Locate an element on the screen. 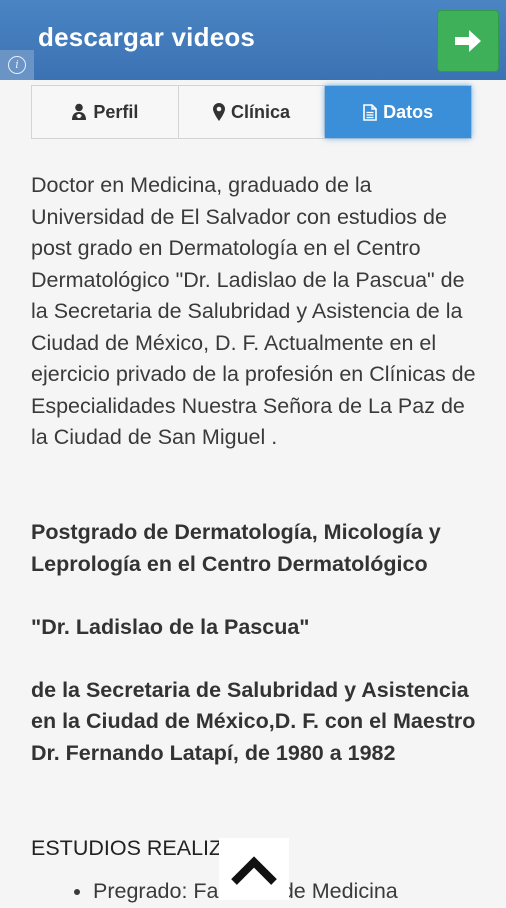 Image resolution: width=506 pixels, height=908 pixels. tab-datos: Datos is located at coordinates (398, 112).